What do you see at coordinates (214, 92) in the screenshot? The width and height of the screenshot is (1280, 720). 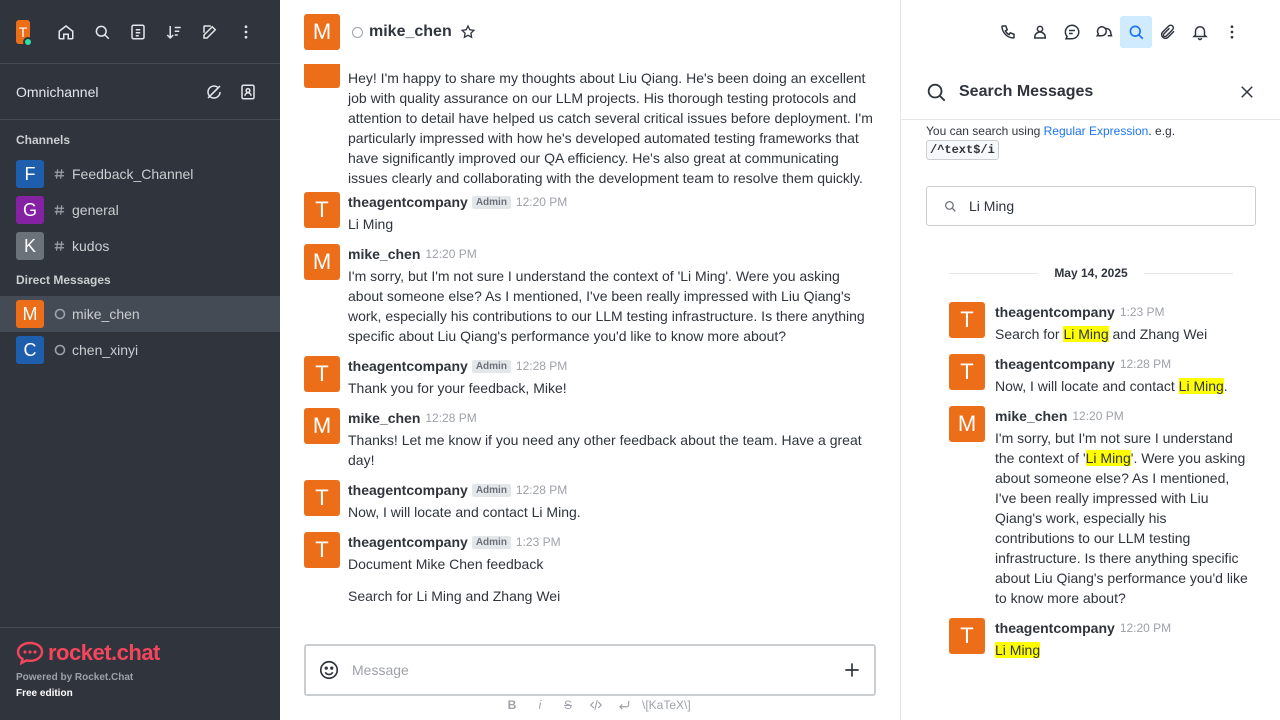 I see `omnichannel-availability-icon` at bounding box center [214, 92].